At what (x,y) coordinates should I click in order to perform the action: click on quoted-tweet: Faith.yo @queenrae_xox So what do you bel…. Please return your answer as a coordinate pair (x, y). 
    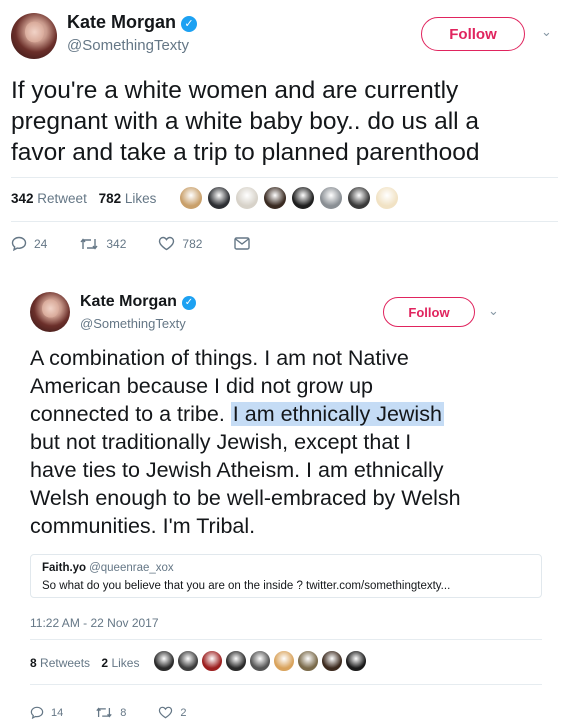
    Looking at the image, I should click on (286, 576).